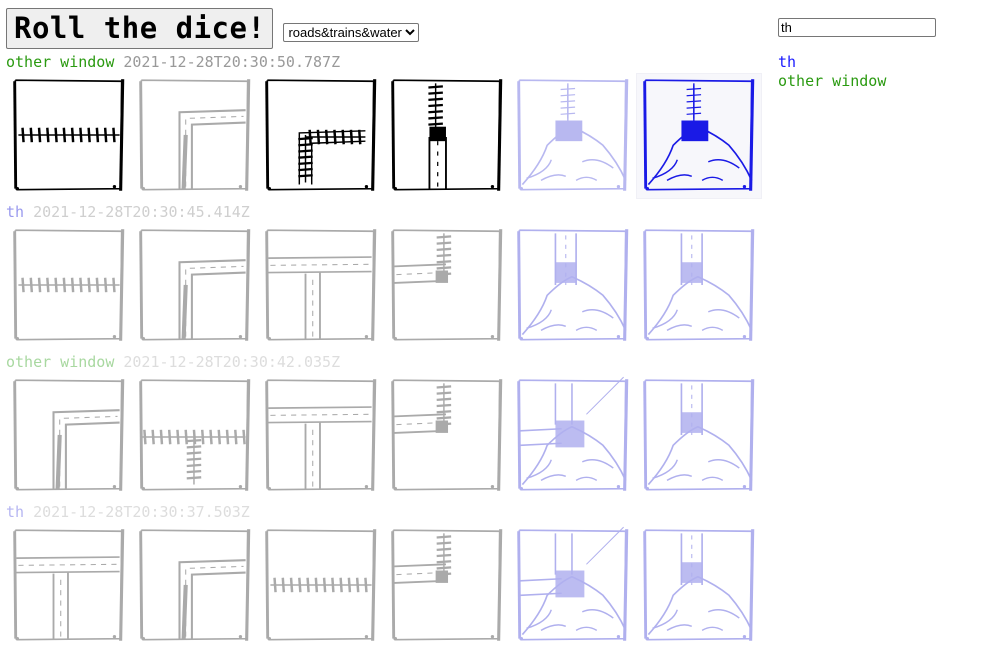 The width and height of the screenshot is (997, 656). I want to click on tile-rail-t, so click(195, 436).